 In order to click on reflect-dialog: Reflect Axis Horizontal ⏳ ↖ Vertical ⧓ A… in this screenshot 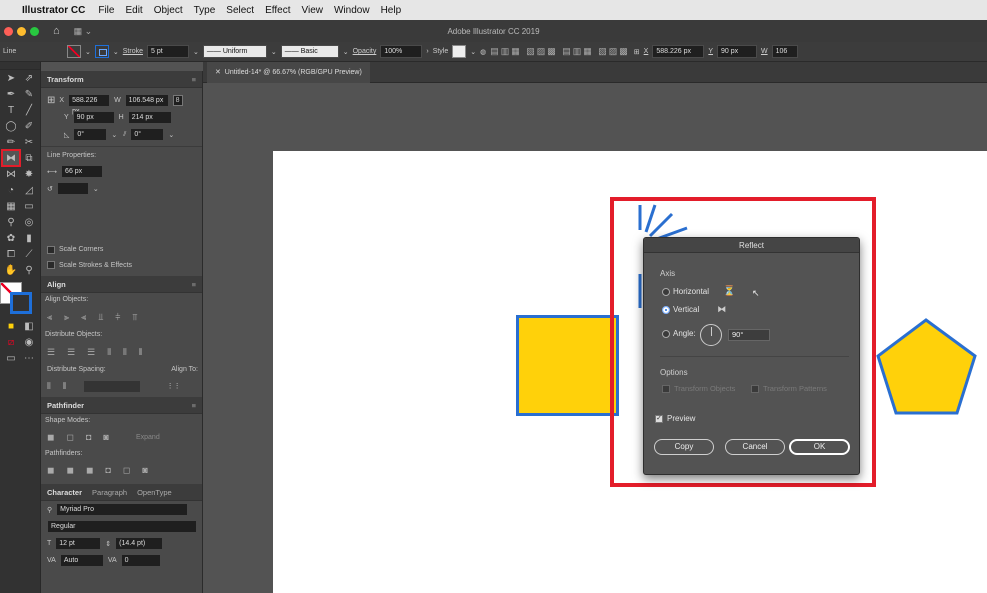, I will do `click(751, 356)`.